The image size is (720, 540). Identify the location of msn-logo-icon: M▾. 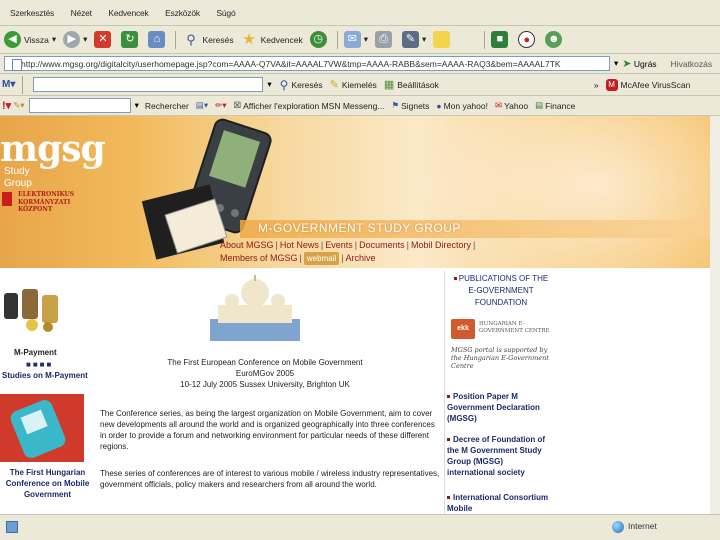
(8, 84).